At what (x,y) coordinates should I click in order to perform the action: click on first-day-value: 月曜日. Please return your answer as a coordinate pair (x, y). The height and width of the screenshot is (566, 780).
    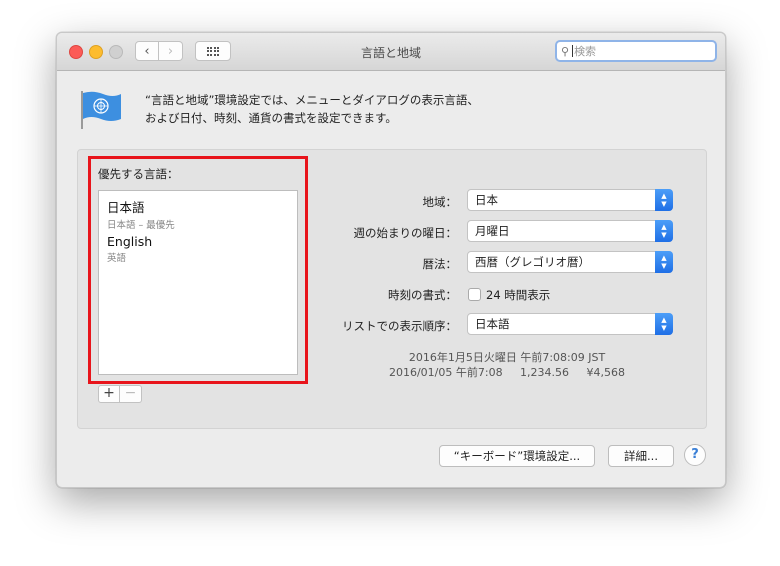
    Looking at the image, I should click on (492, 231).